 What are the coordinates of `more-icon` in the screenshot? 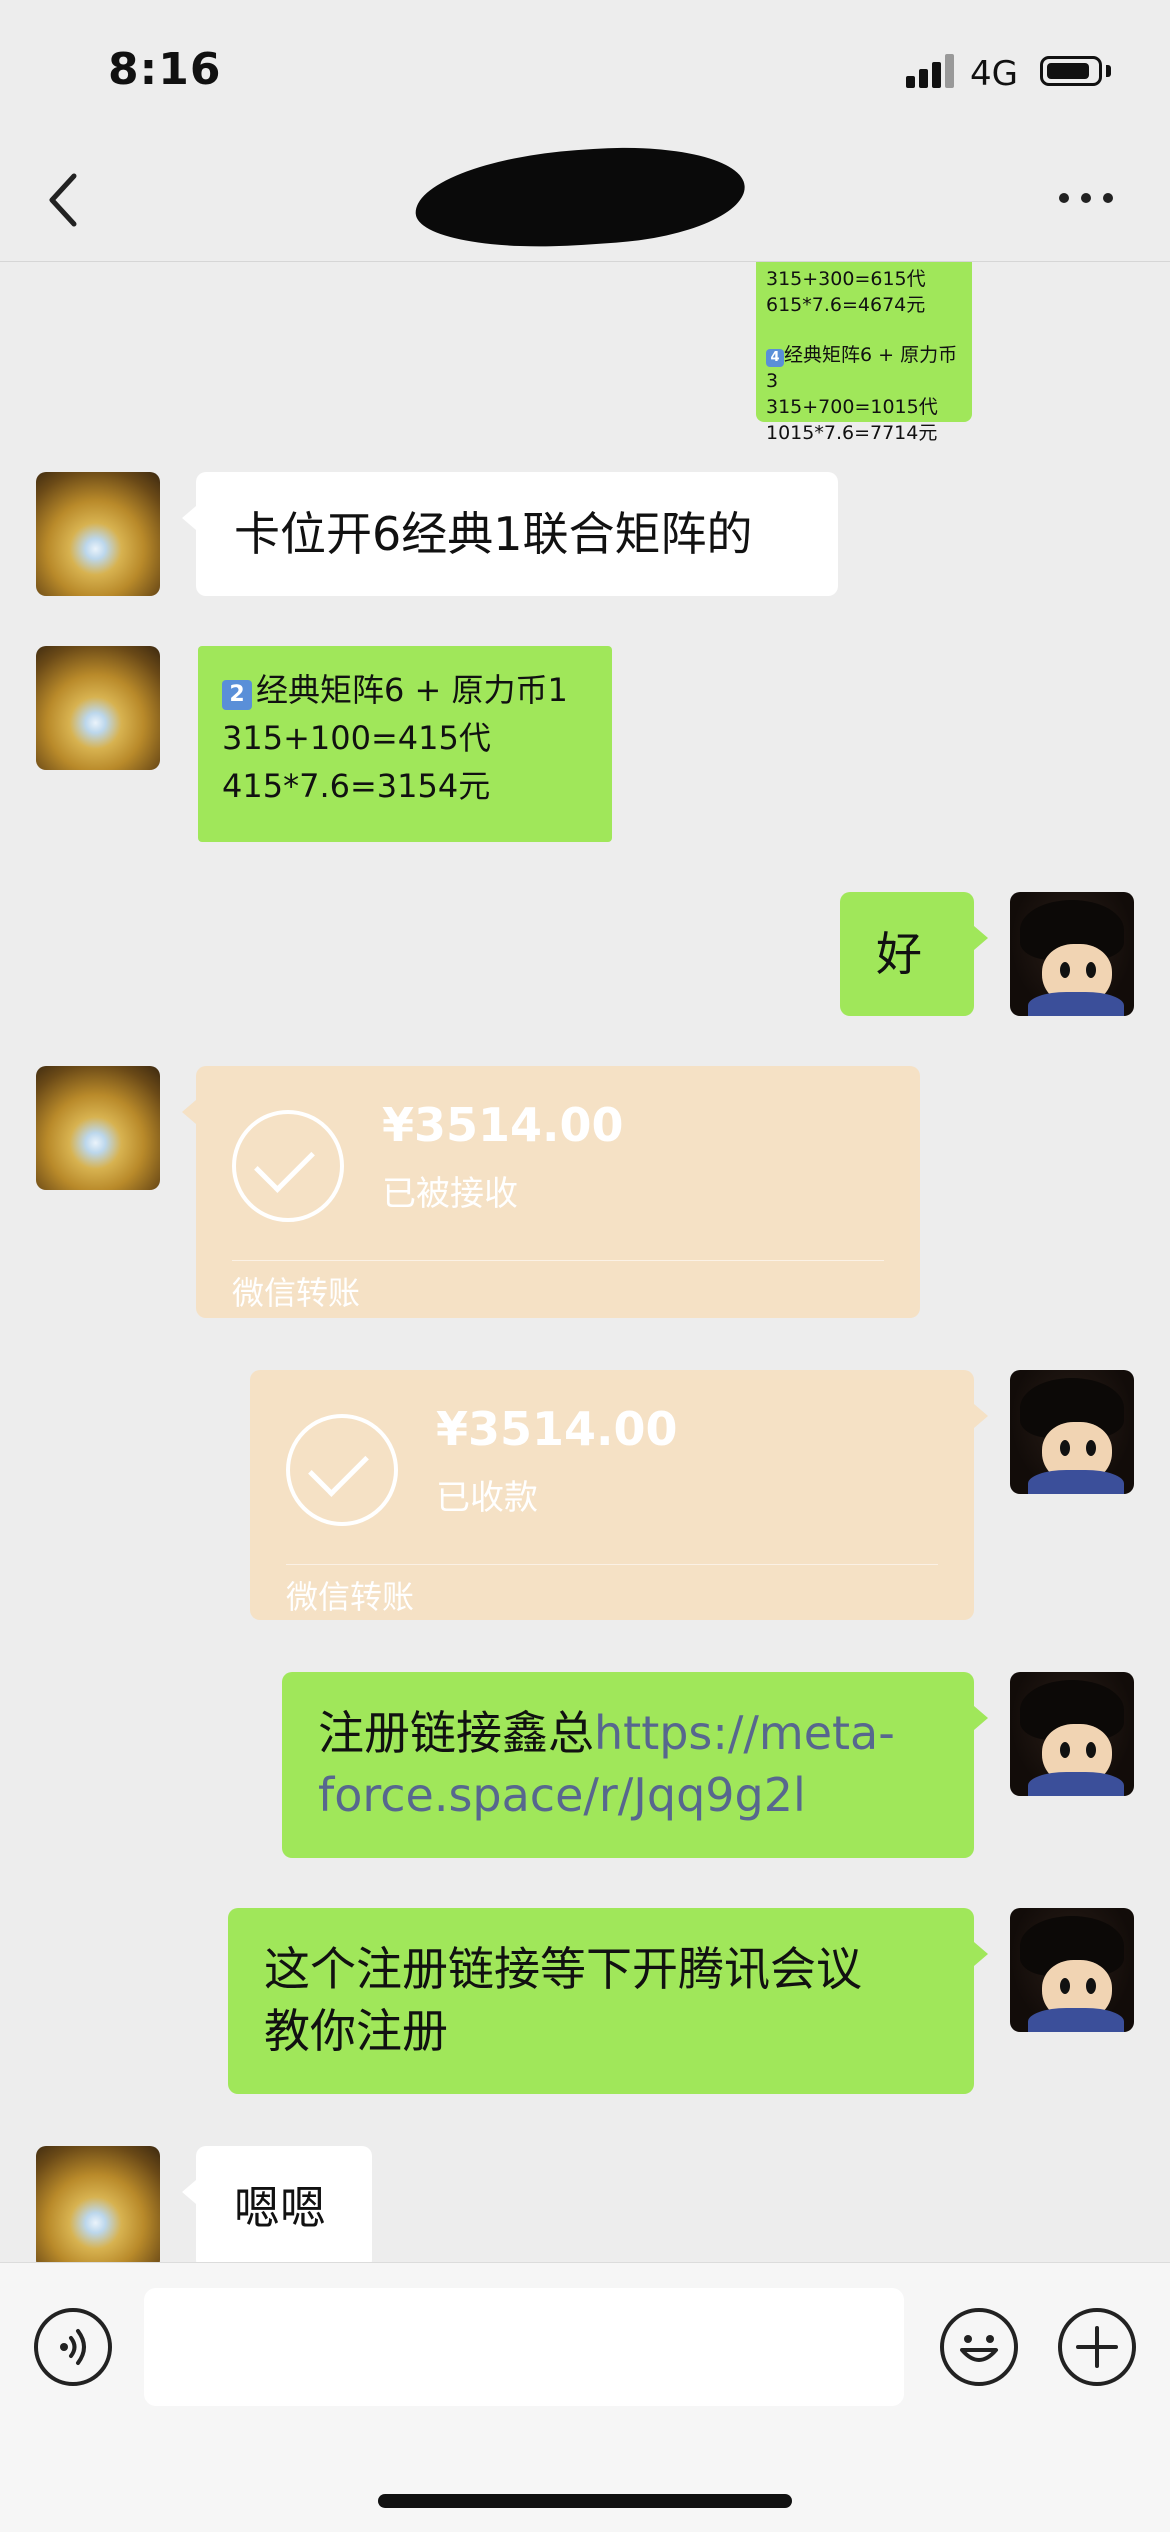 It's located at (1086, 198).